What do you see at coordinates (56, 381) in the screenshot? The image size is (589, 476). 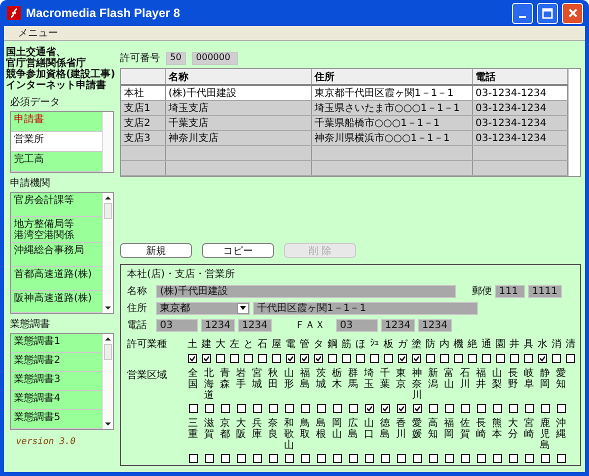 I see `list-item: 業態調書3` at bounding box center [56, 381].